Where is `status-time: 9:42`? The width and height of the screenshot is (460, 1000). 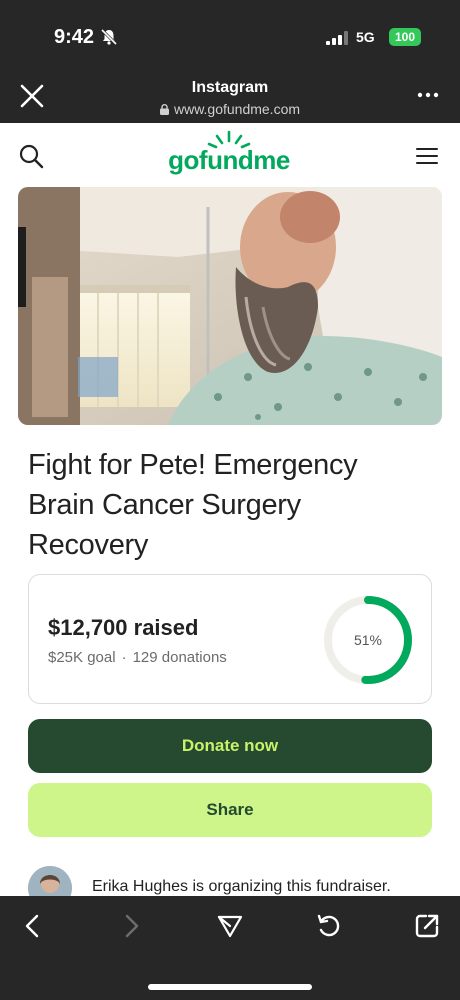 status-time: 9:42 is located at coordinates (74, 37).